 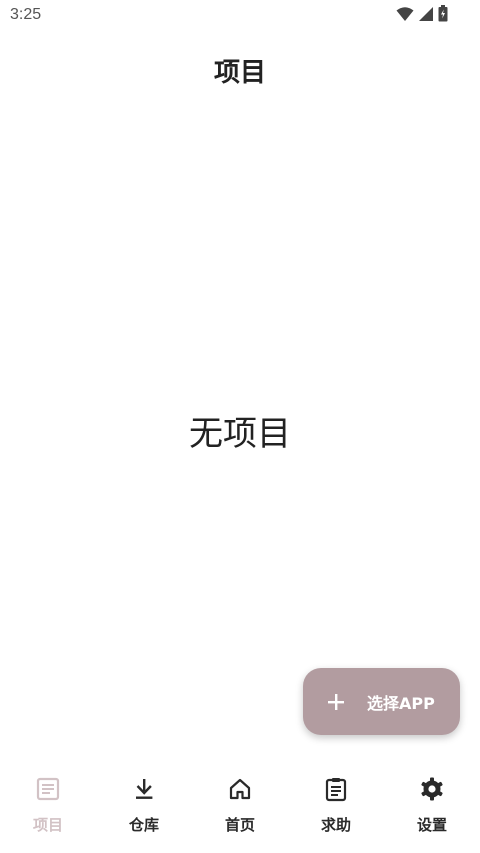 I want to click on nav-item-home: 首页, so click(x=240, y=805).